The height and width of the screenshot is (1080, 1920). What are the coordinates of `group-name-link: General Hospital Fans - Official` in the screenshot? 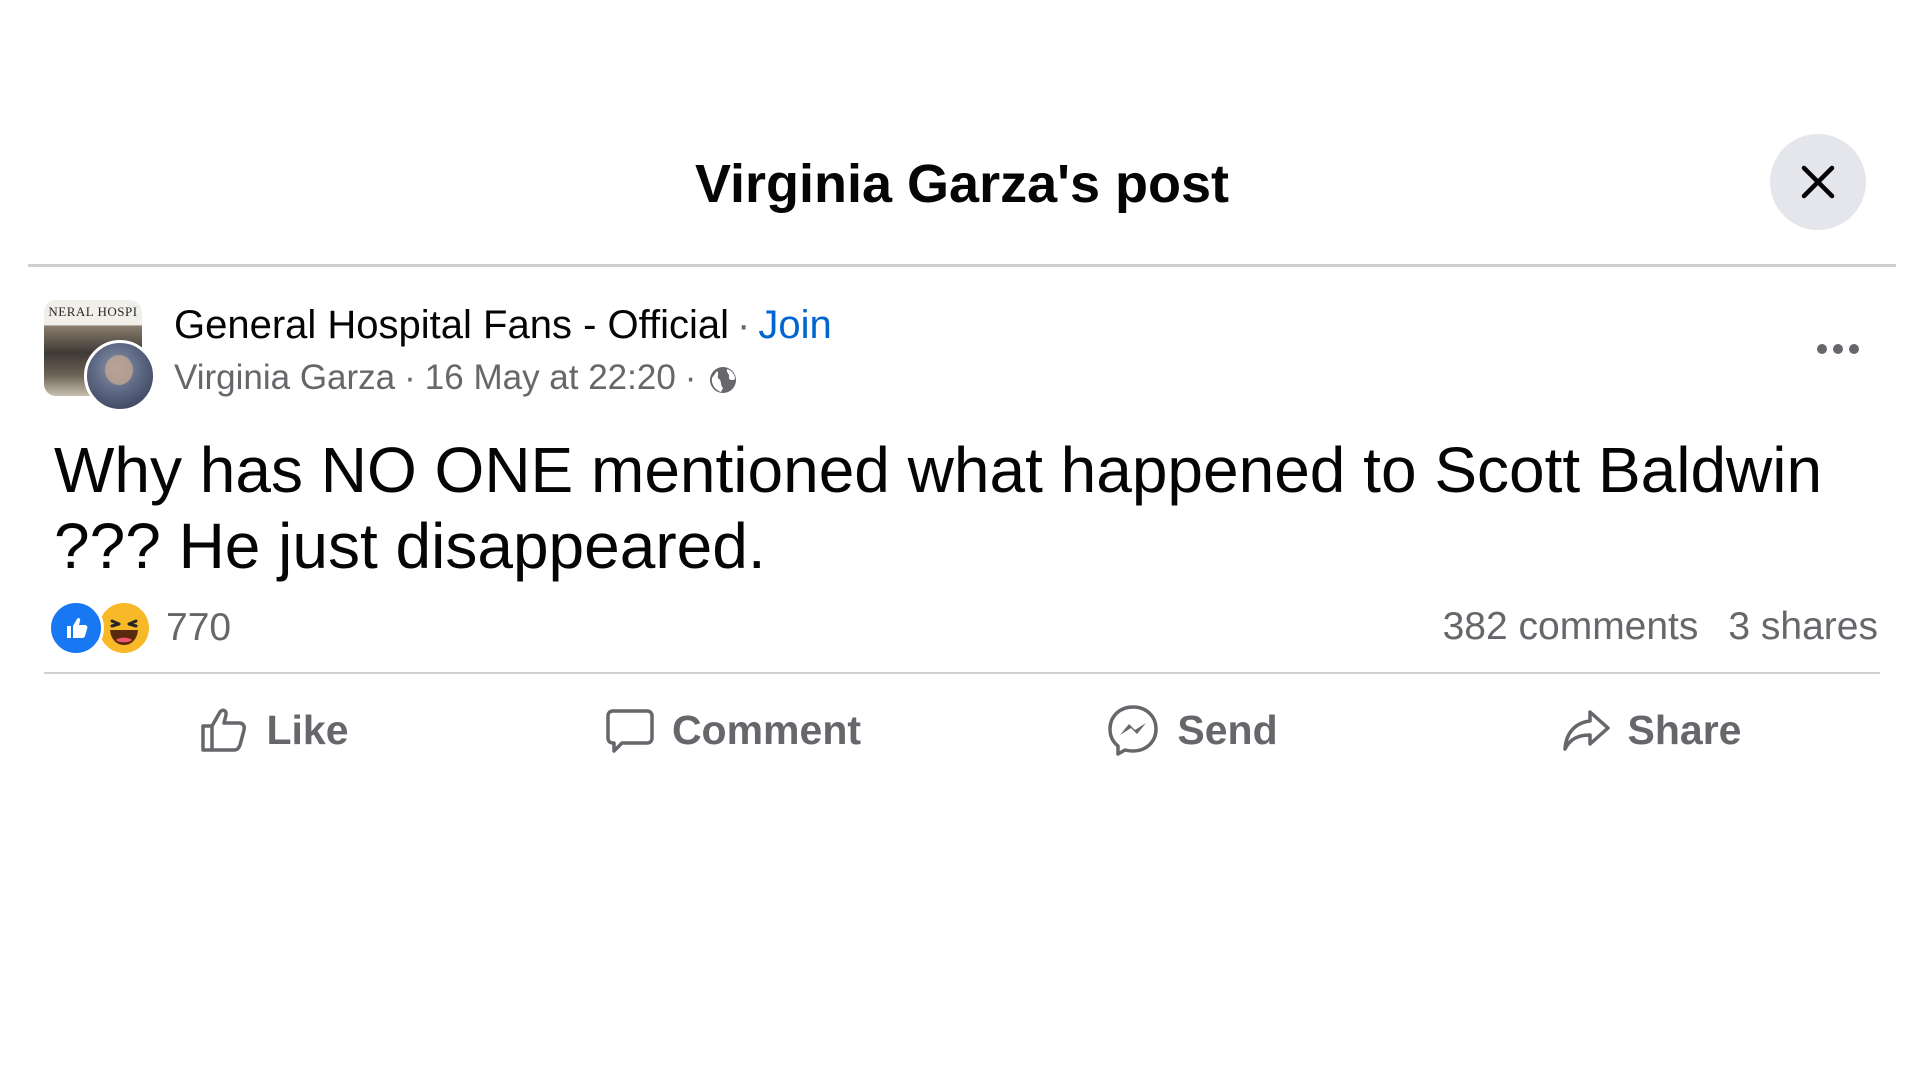 It's located at (451, 325).